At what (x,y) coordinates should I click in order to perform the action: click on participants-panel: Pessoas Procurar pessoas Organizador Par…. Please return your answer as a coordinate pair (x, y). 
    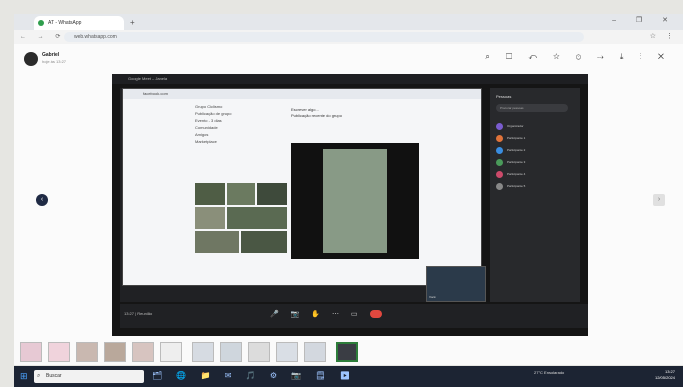
    Looking at the image, I should click on (535, 195).